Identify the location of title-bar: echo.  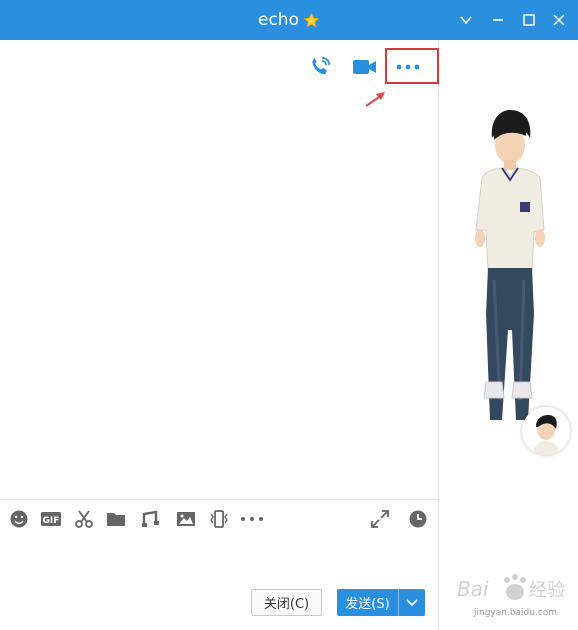
(289, 20).